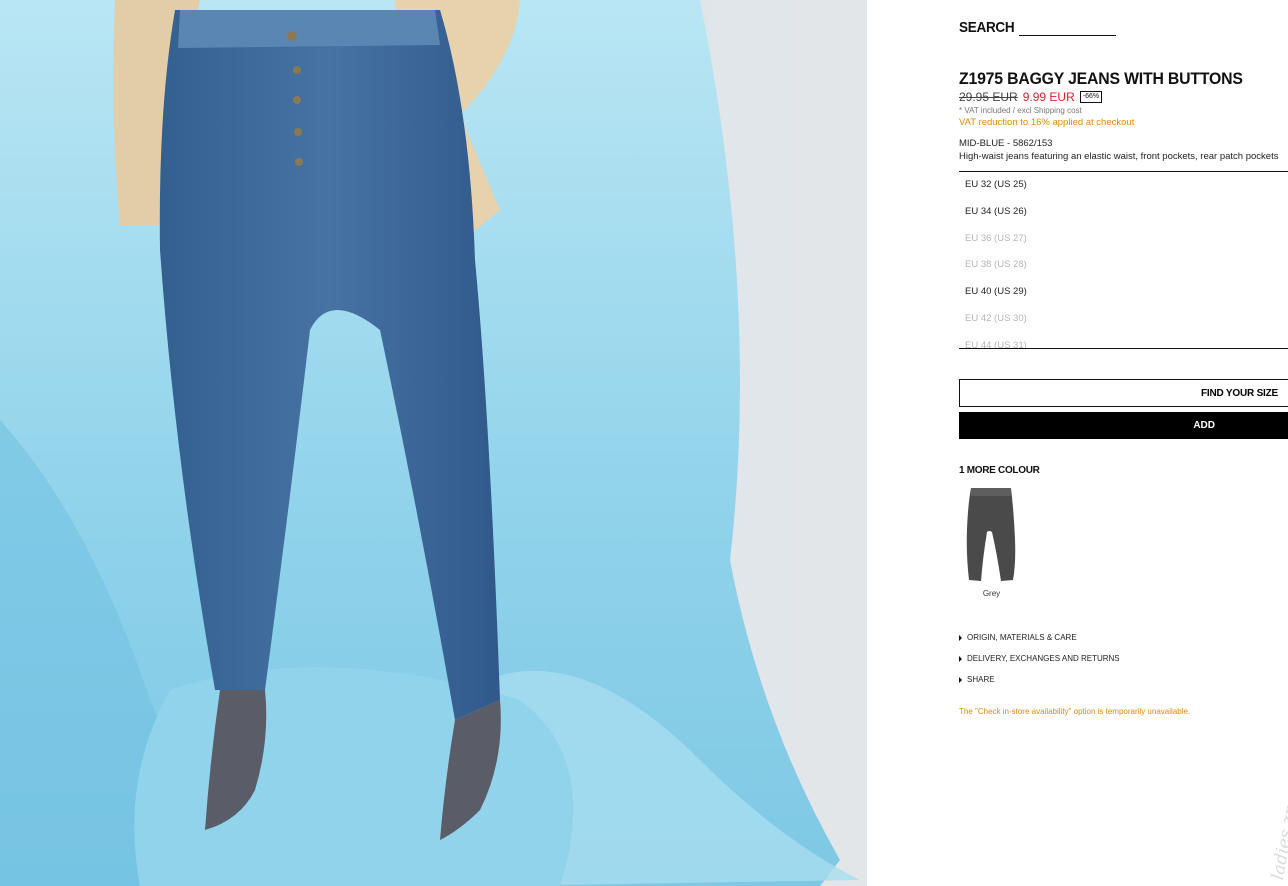  What do you see at coordinates (1123, 212) in the screenshot?
I see `size-option: EU 34 (US 26)` at bounding box center [1123, 212].